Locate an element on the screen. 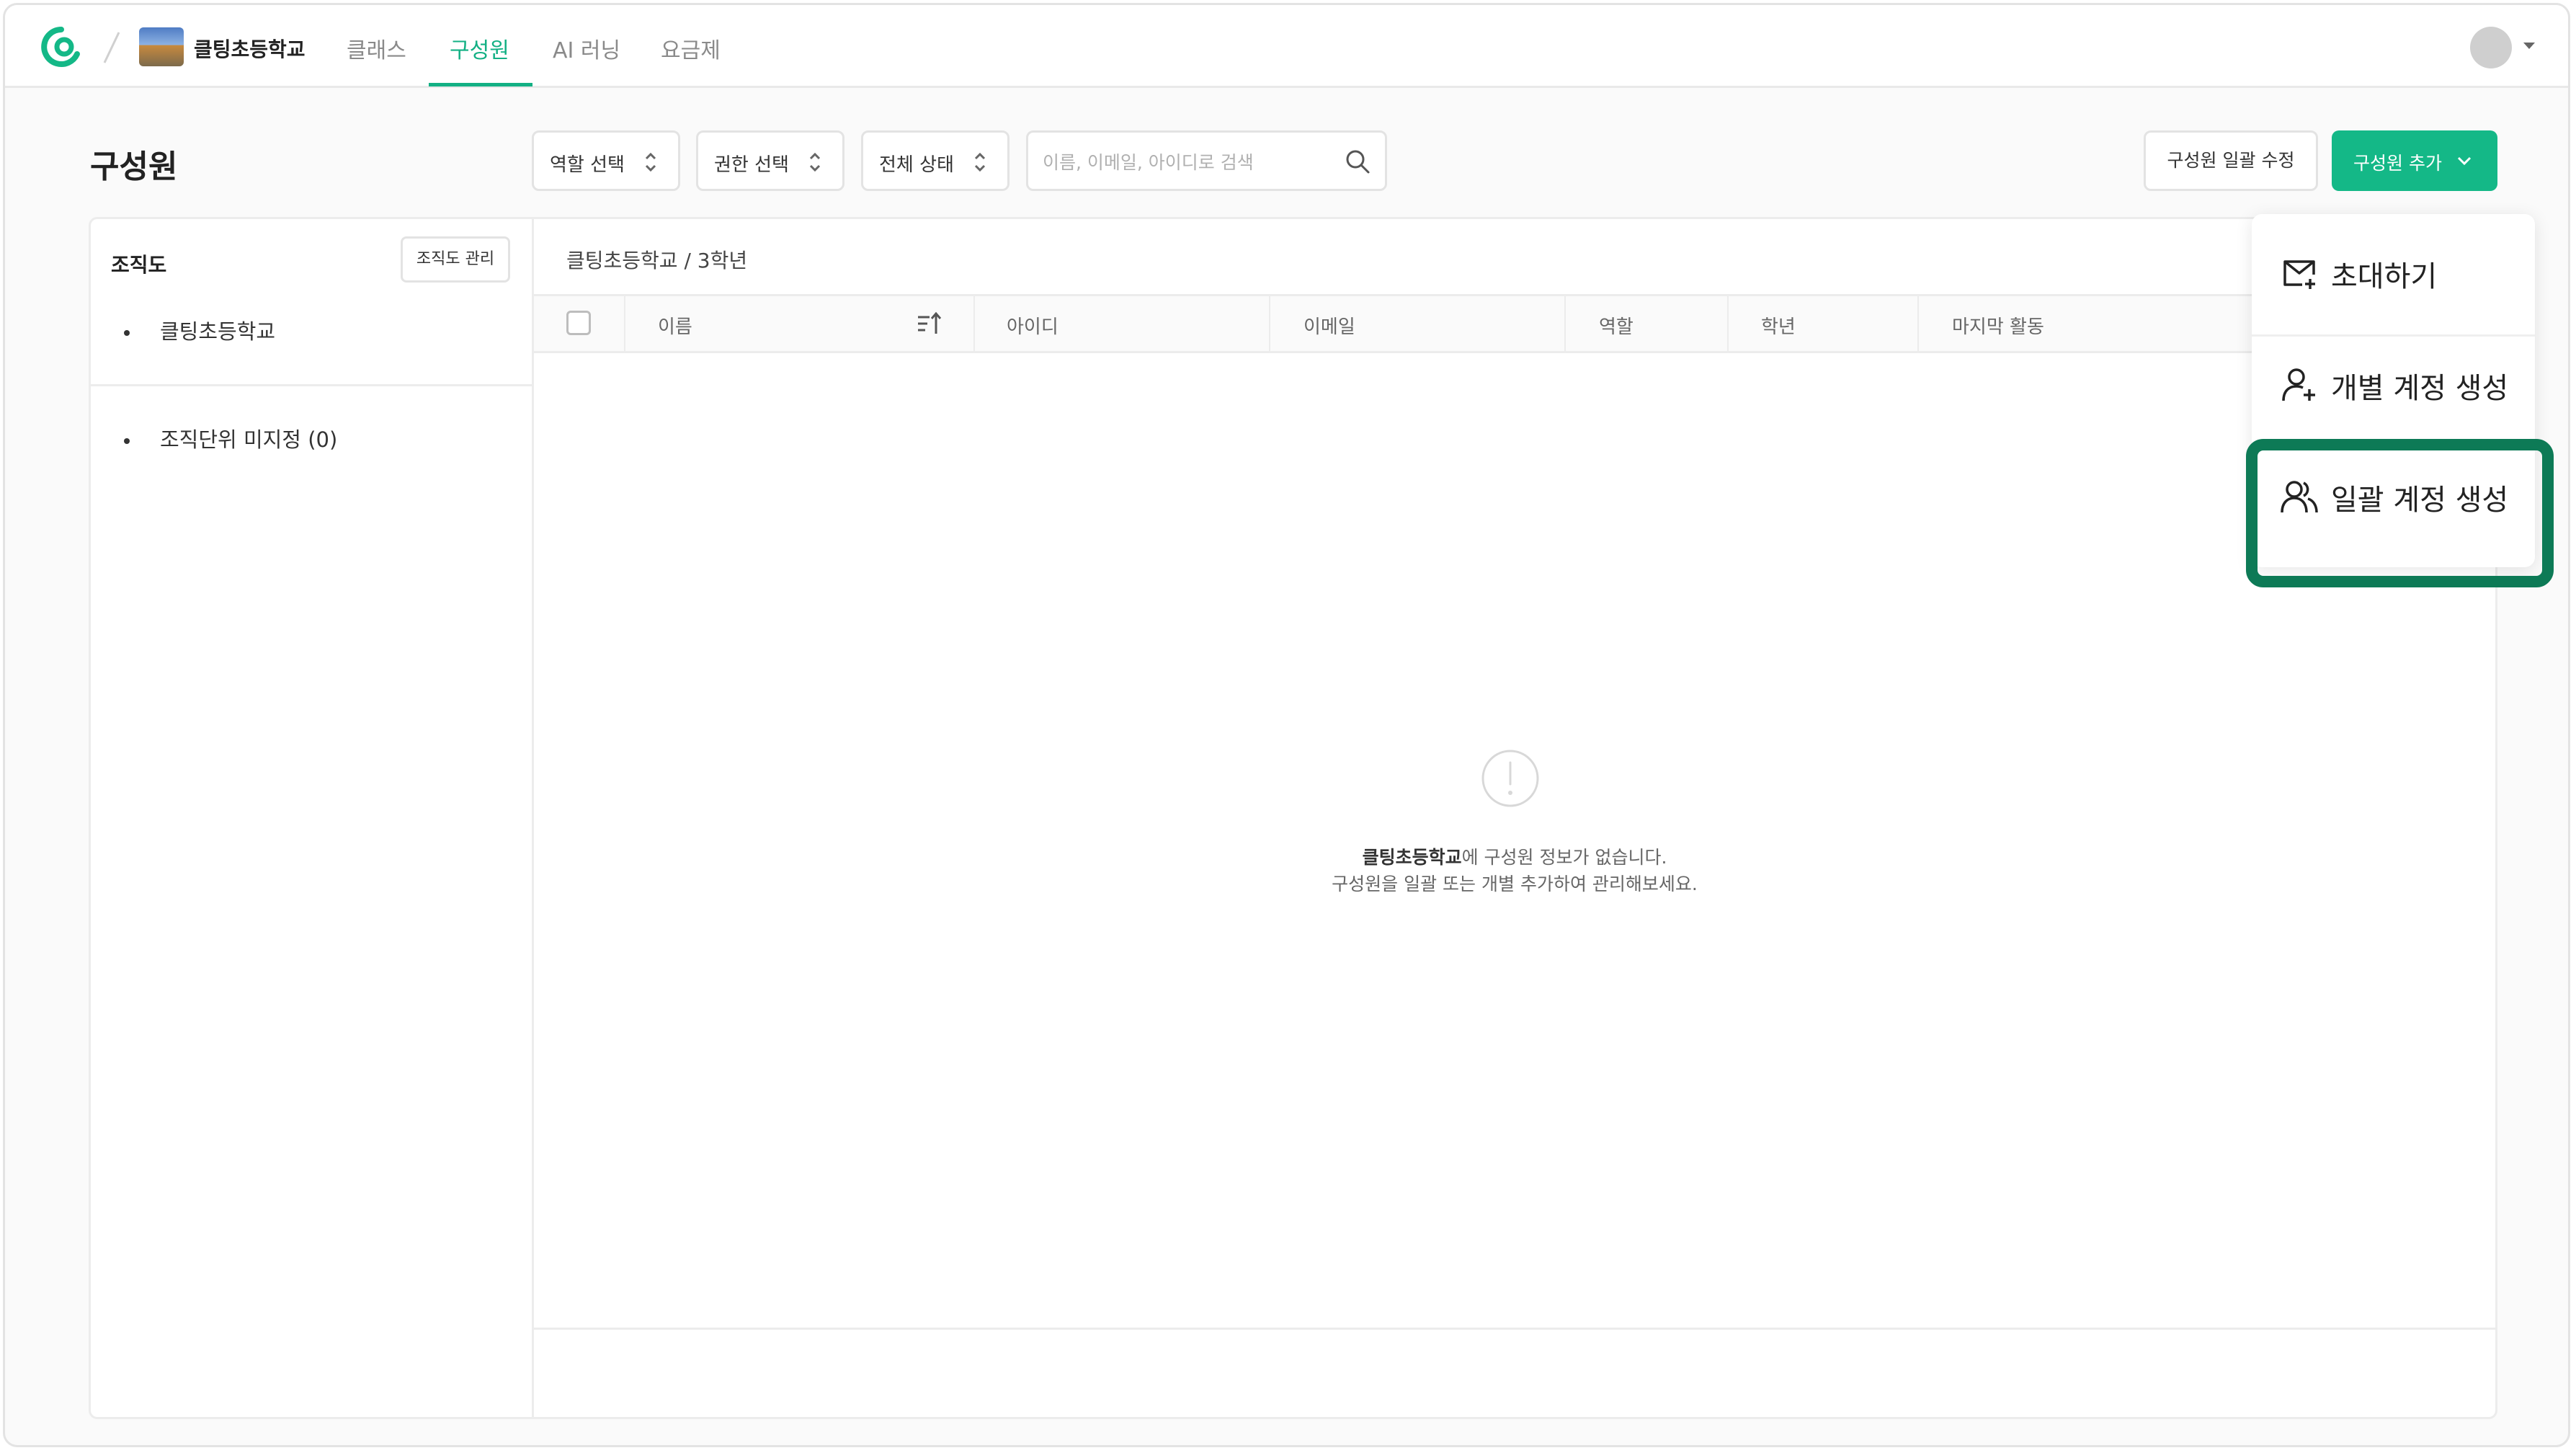 Image resolution: width=2576 pixels, height=1453 pixels. column-header-last-activity: 마지막 활동 is located at coordinates (1998, 327).